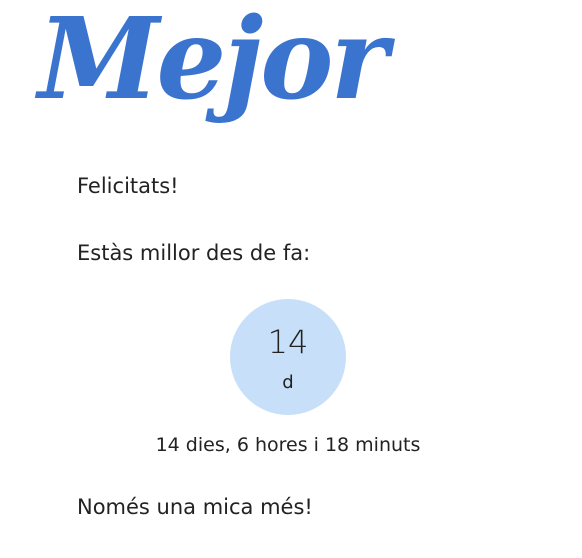 The width and height of the screenshot is (582, 558). What do you see at coordinates (128, 186) in the screenshot?
I see `congrats-text: Felicitats!` at bounding box center [128, 186].